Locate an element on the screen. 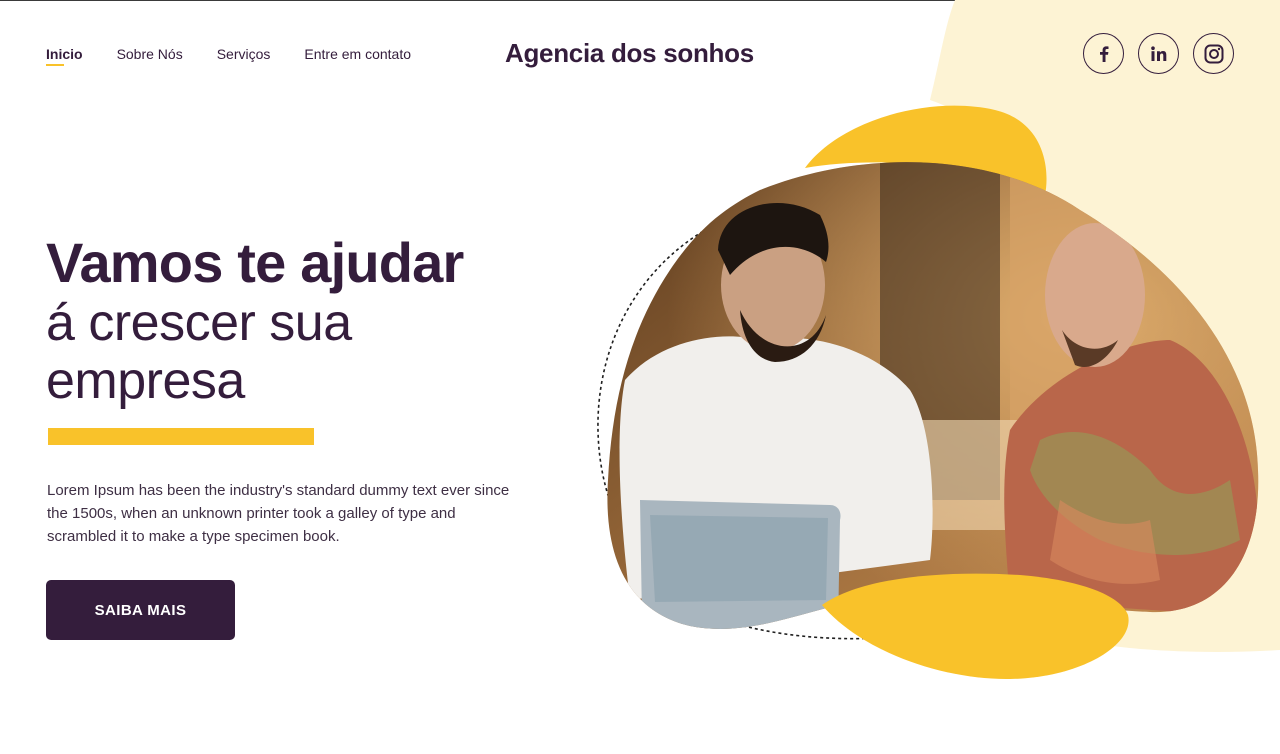  facebook-button is located at coordinates (1103, 53).